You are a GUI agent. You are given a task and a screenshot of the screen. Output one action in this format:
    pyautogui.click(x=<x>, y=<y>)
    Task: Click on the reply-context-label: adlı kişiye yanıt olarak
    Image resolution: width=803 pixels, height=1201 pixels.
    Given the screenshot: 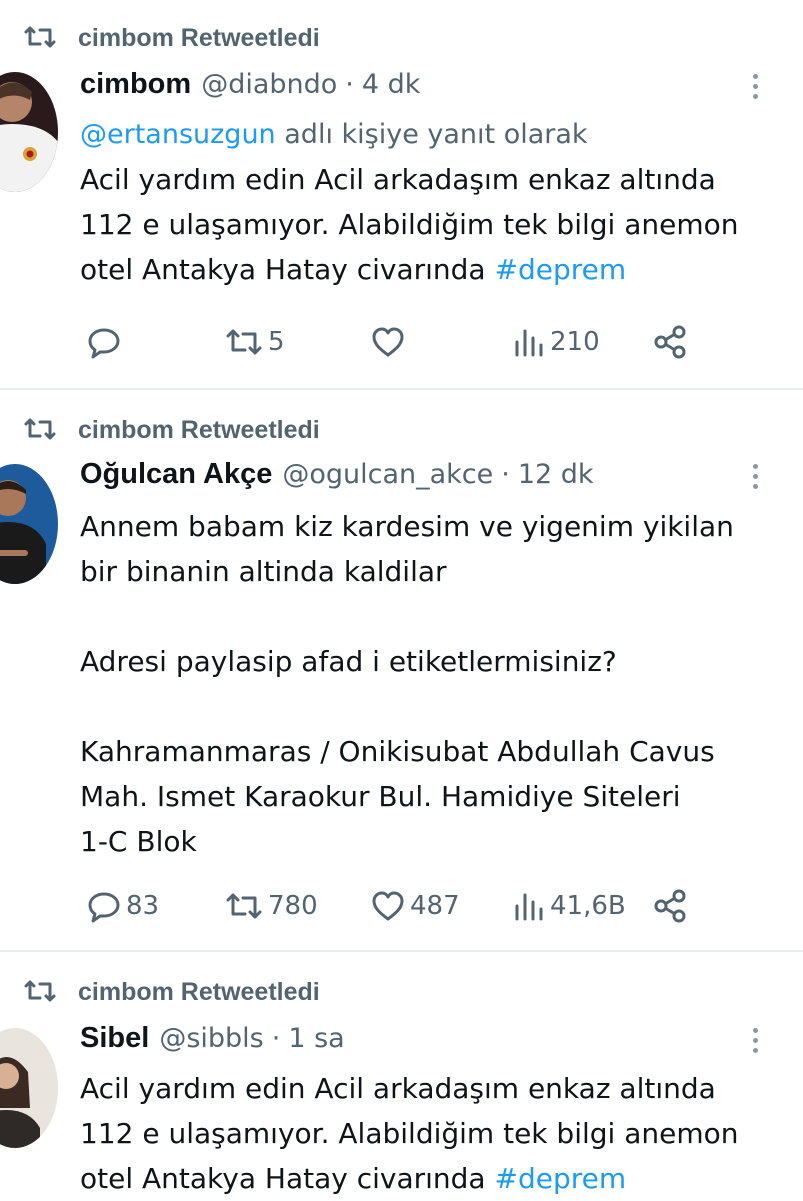 What is the action you would take?
    pyautogui.click(x=436, y=134)
    